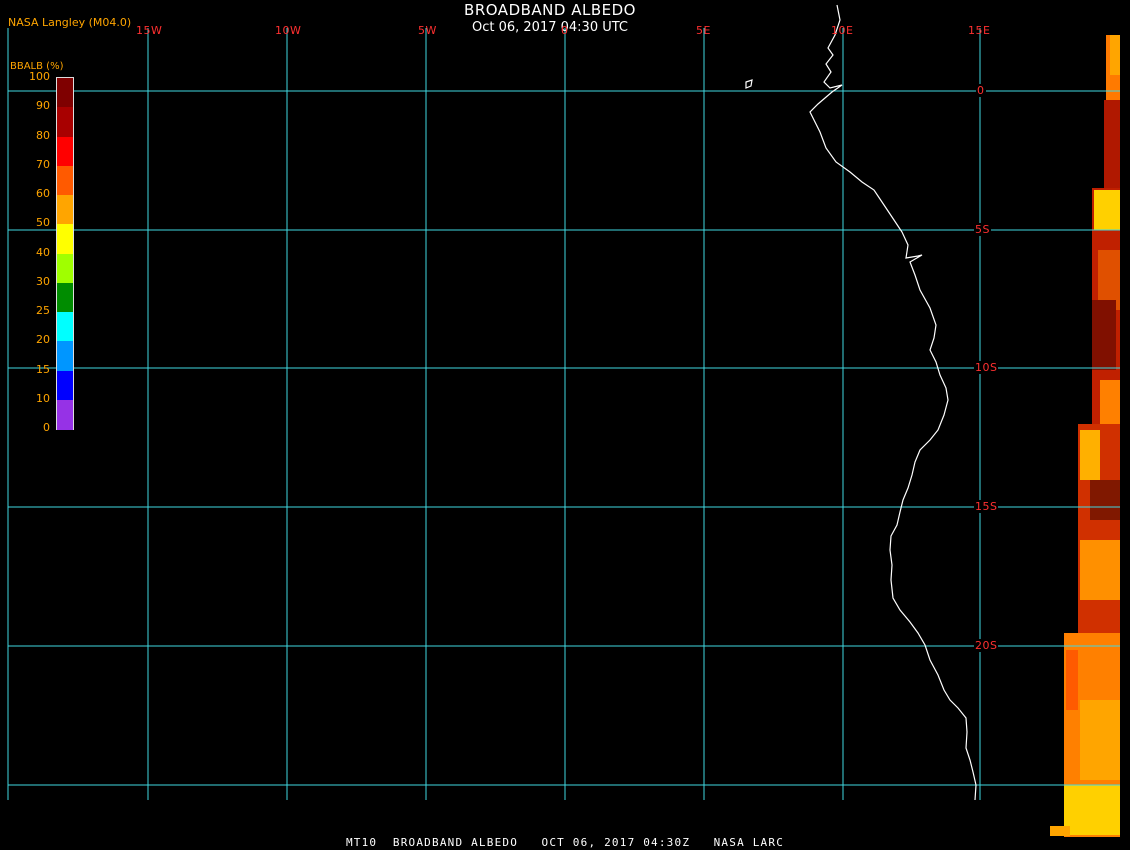  Describe the element at coordinates (46, 427) in the screenshot. I see `legend-tick-label: 0` at that location.